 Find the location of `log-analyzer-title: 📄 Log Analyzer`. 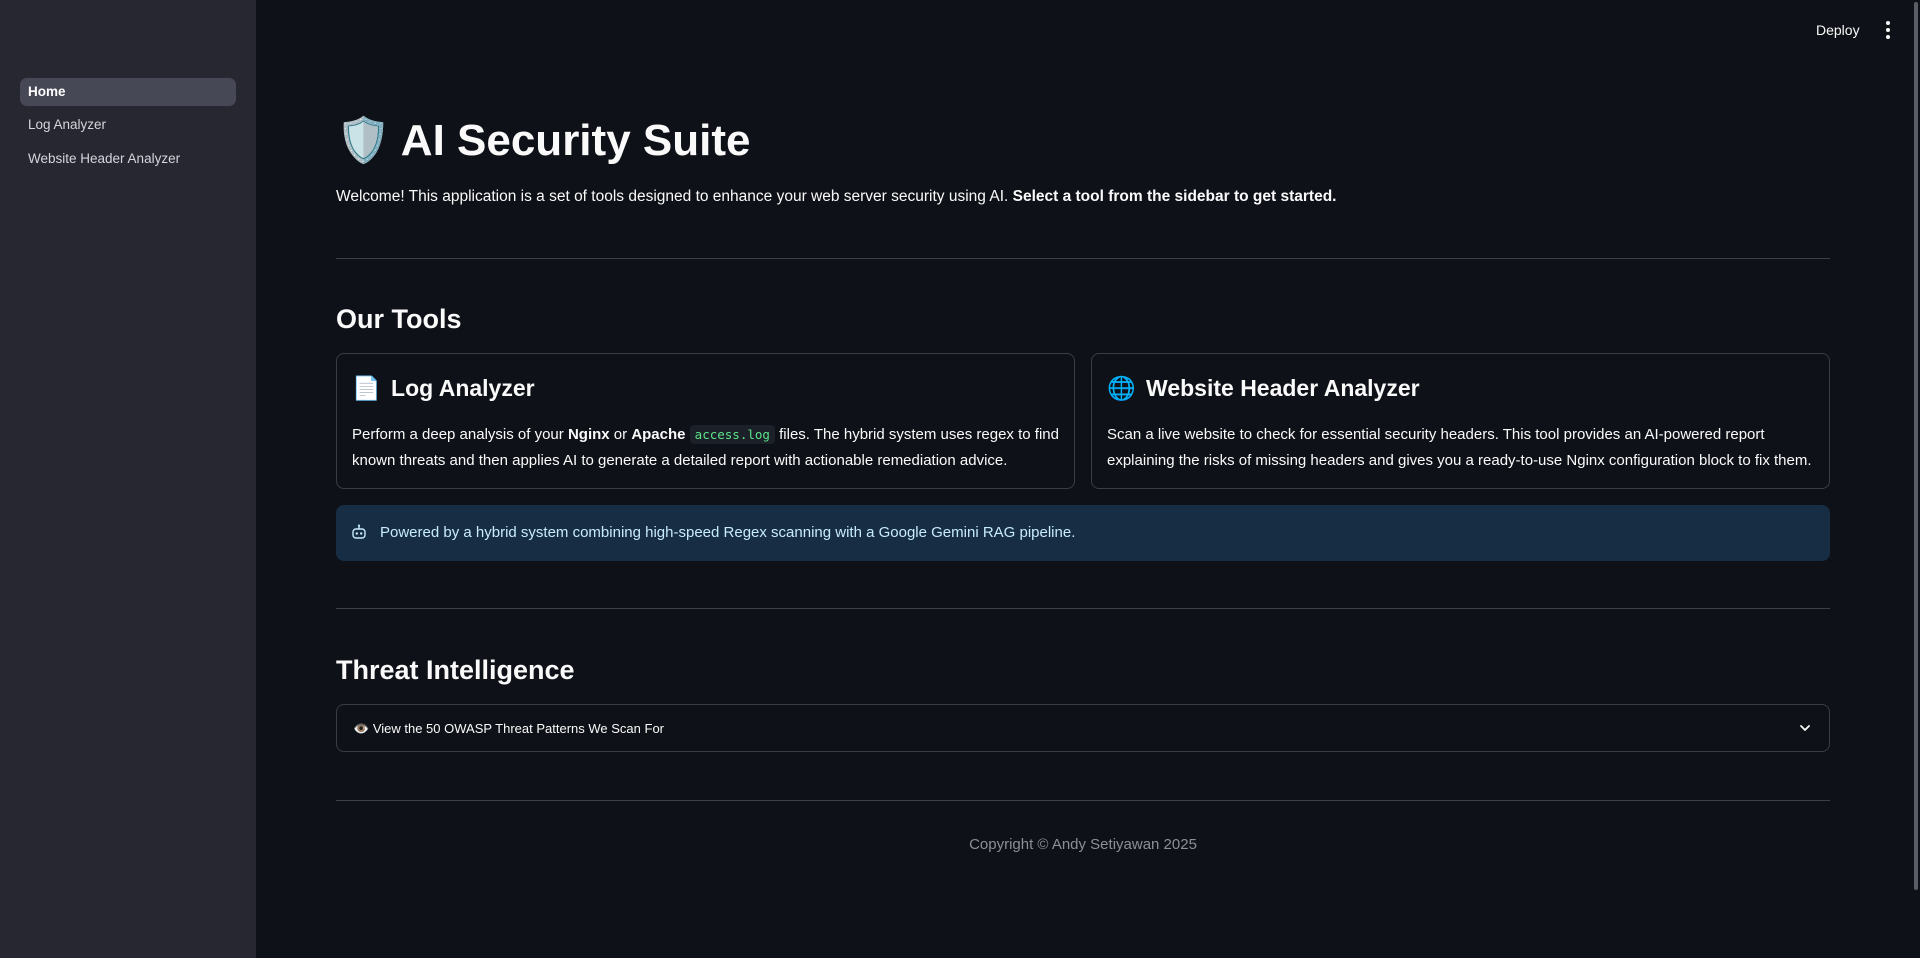

log-analyzer-title: 📄 Log Analyzer is located at coordinates (443, 388).